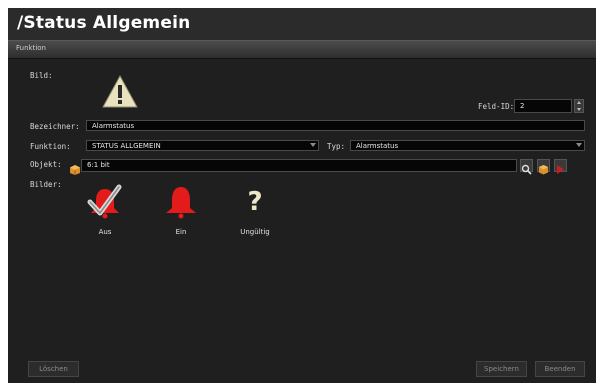 The image size is (596, 385). Describe the element at coordinates (41, 75) in the screenshot. I see `bild-label: Bild:` at that location.